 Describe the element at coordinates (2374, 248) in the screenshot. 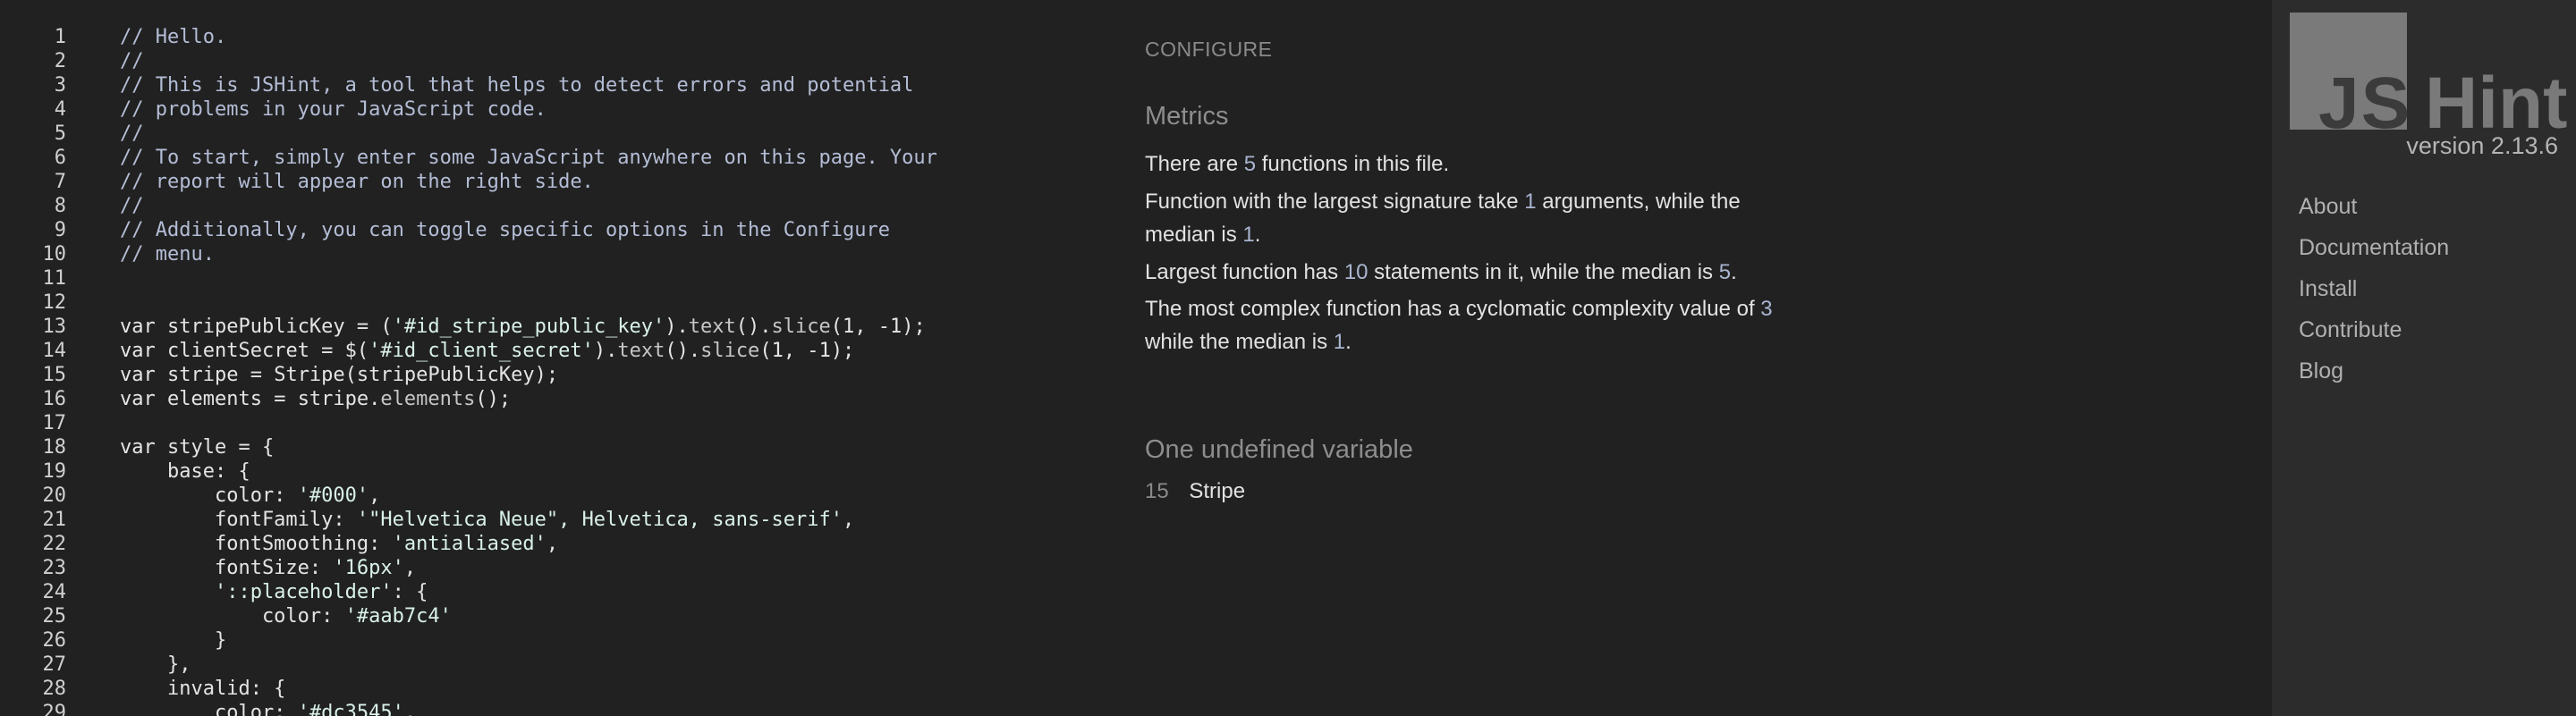

I see `nav-documentation-link: Documentation` at that location.